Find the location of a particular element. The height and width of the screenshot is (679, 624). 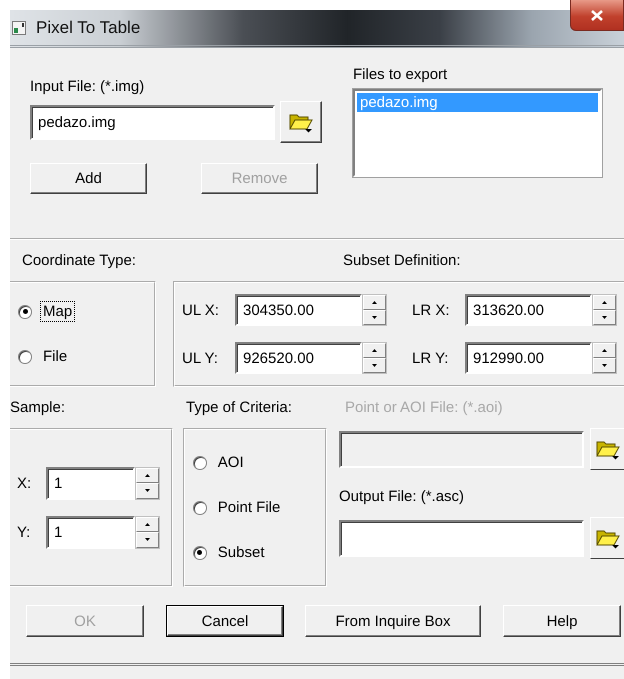

window-title: Pixel To Table is located at coordinates (88, 28).